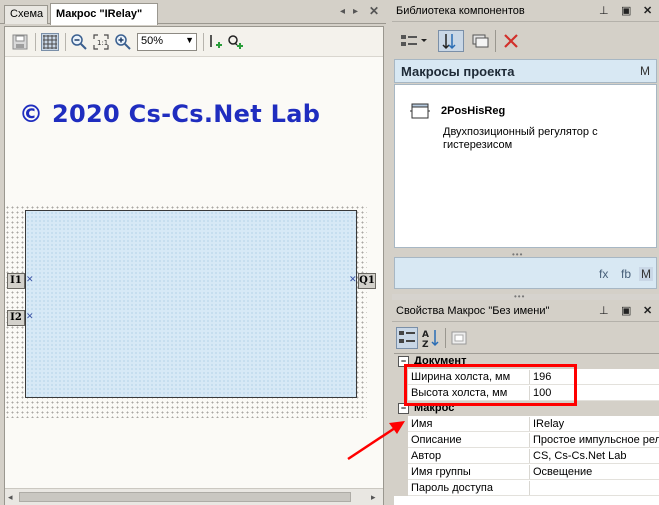 The image size is (659, 505). Describe the element at coordinates (376, 441) in the screenshot. I see `annotation-arrow` at that location.